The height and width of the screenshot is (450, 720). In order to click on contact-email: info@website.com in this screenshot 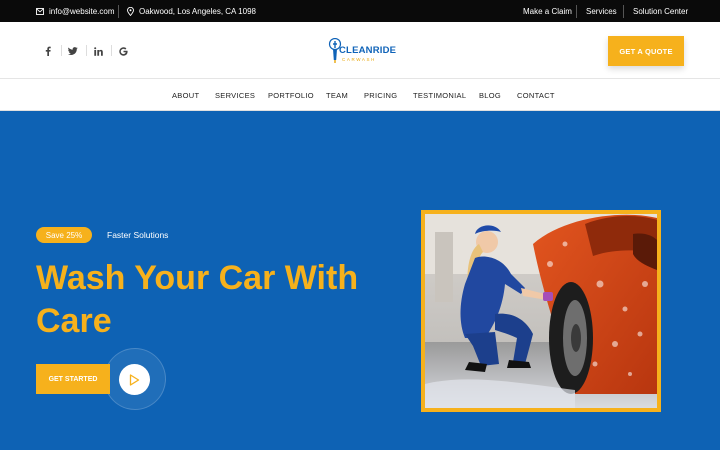, I will do `click(75, 11)`.